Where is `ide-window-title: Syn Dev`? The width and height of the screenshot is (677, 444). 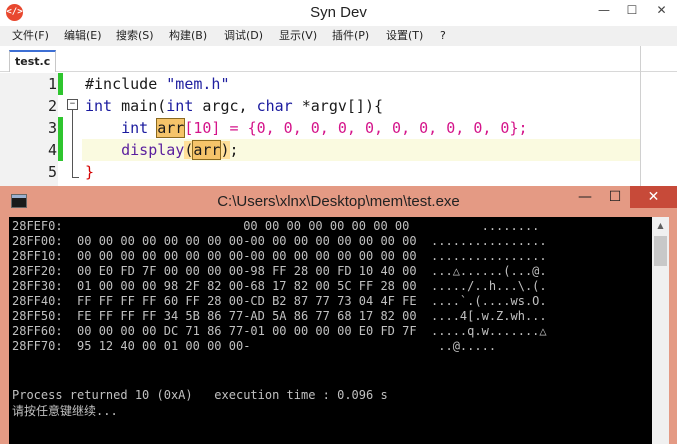
ide-window-title: Syn Dev is located at coordinates (338, 12).